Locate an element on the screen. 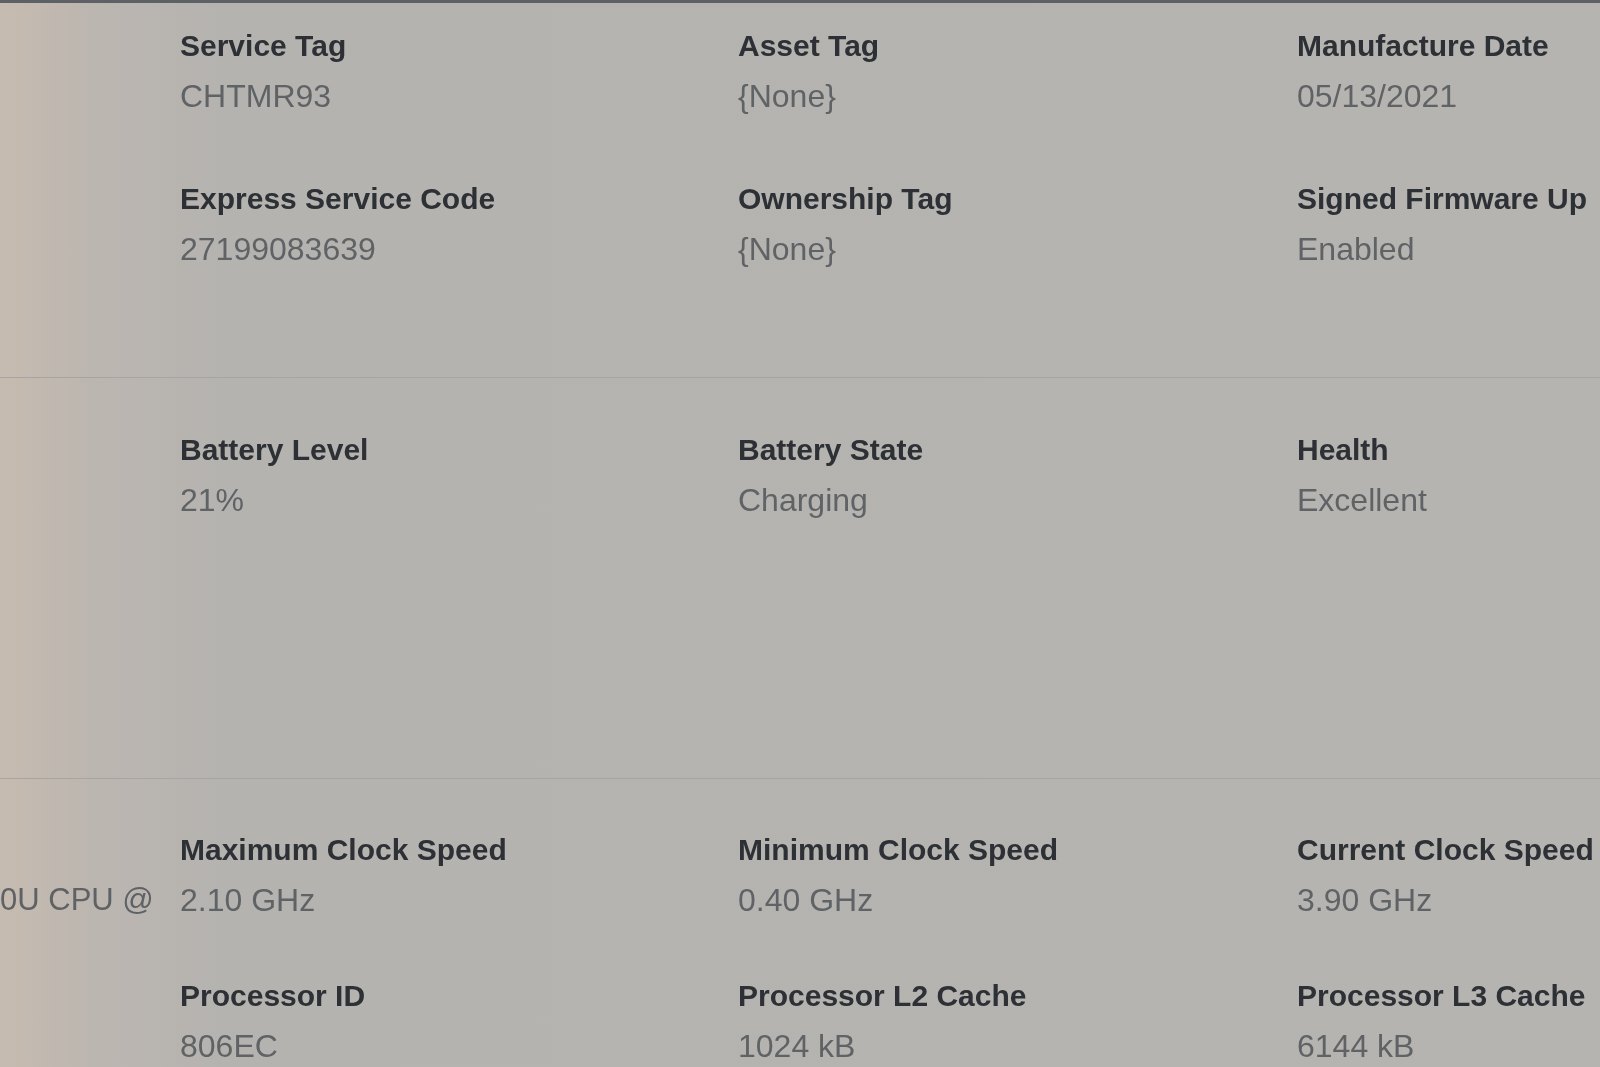  field-label: Battery Level is located at coordinates (274, 450).